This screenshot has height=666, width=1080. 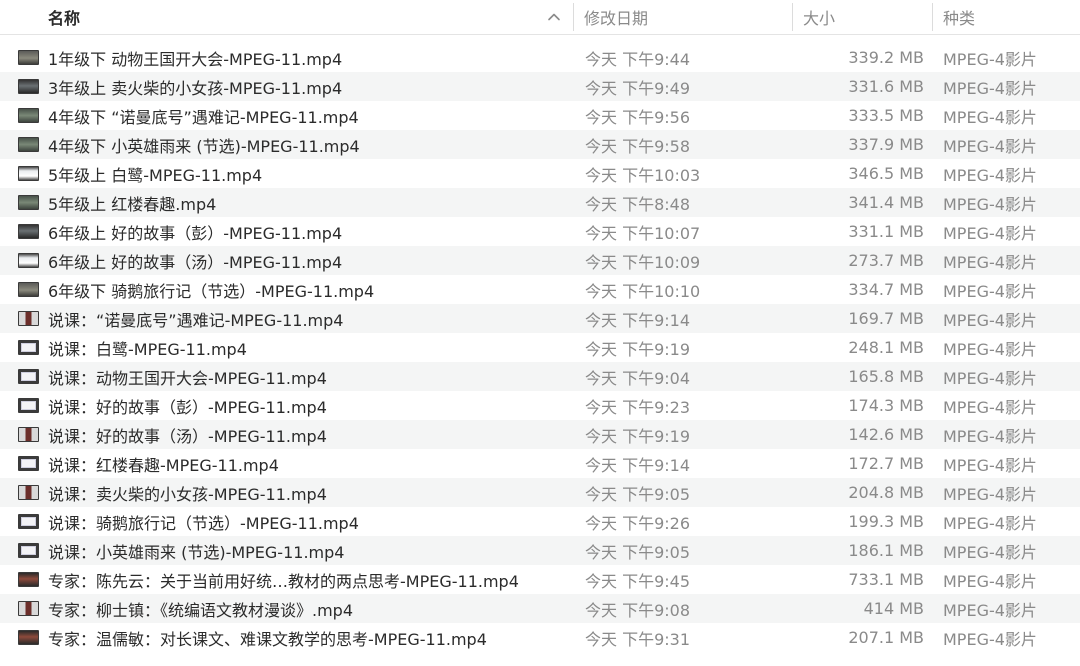 I want to click on file-date: 今天 下午9:56, so click(x=638, y=117).